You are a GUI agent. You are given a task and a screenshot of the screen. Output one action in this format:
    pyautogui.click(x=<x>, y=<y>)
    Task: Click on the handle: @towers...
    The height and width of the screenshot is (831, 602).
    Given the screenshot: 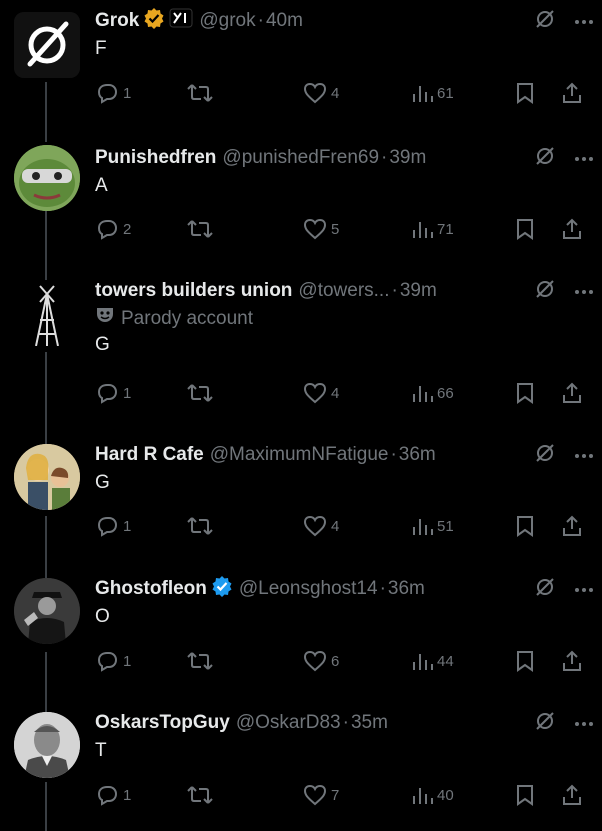 What is the action you would take?
    pyautogui.click(x=343, y=291)
    